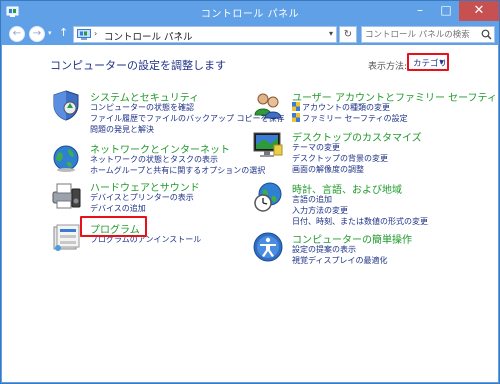  Describe the element at coordinates (179, 33) in the screenshot. I see `breadcrumb-chevron-icon: ›` at that location.